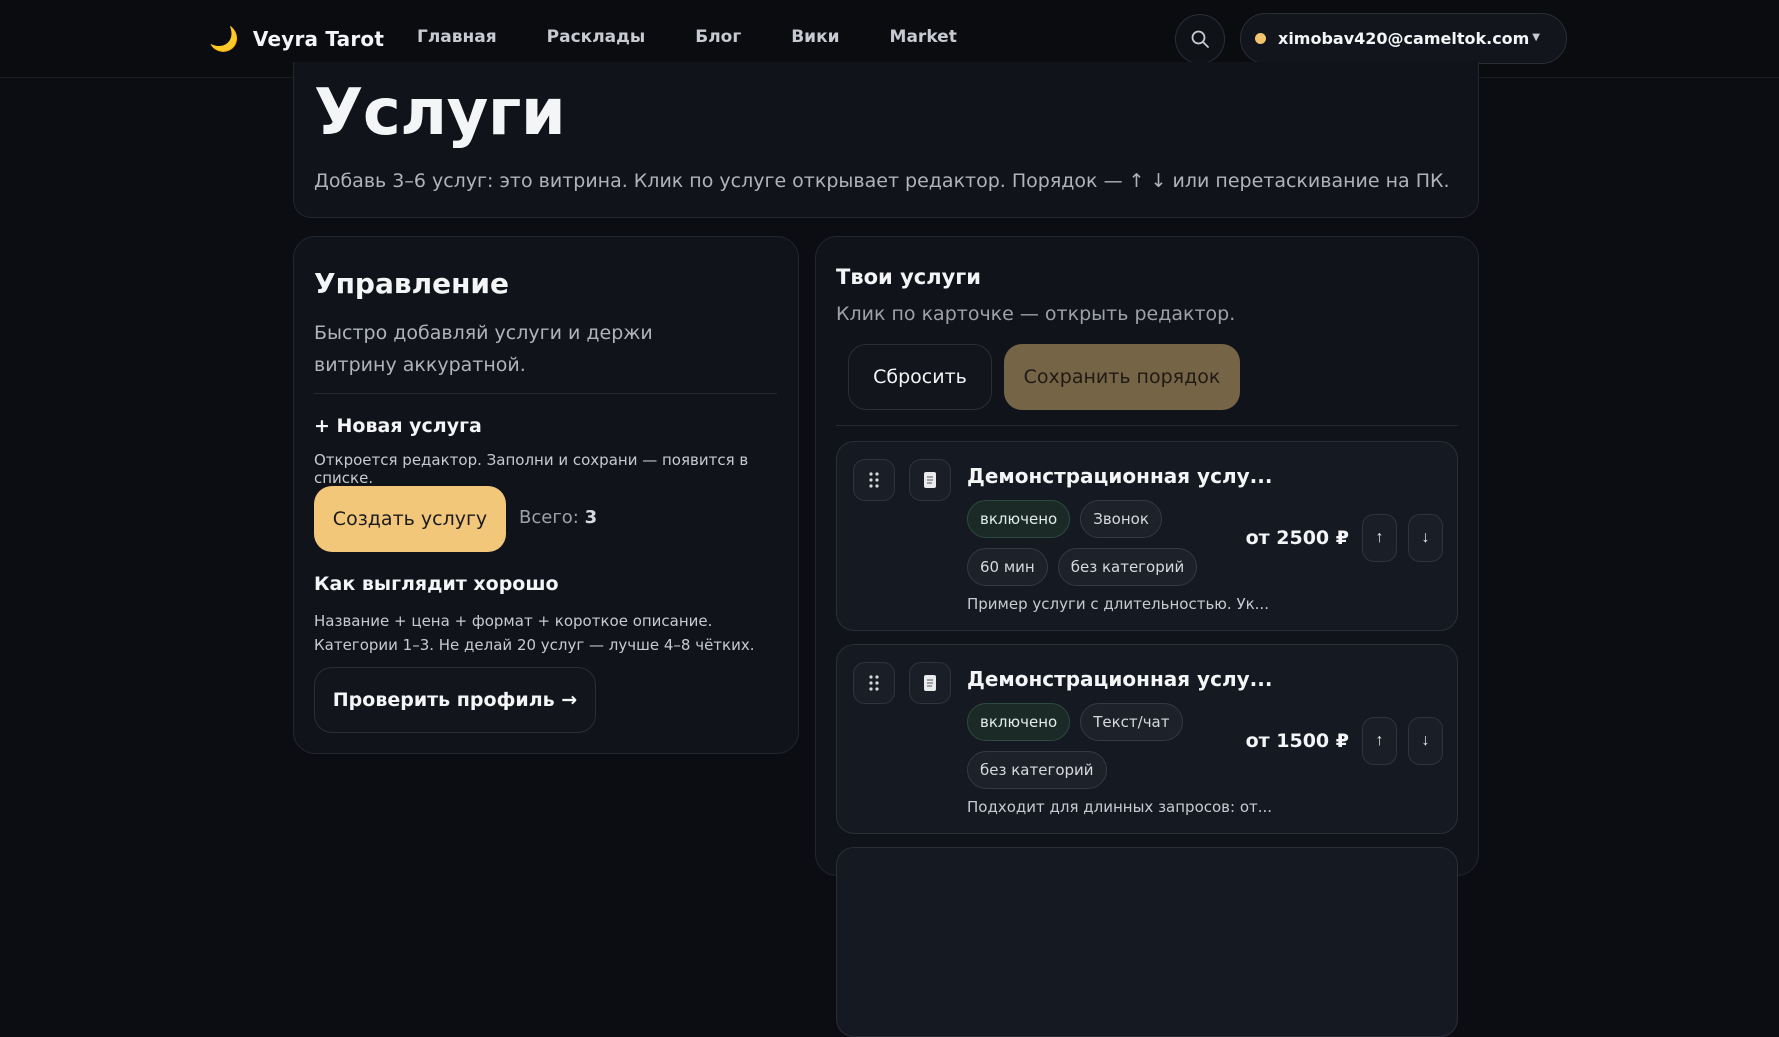 The height and width of the screenshot is (1037, 1779). I want to click on user-menu-button: ximobav420@cameltok.com ▼, so click(1403, 38).